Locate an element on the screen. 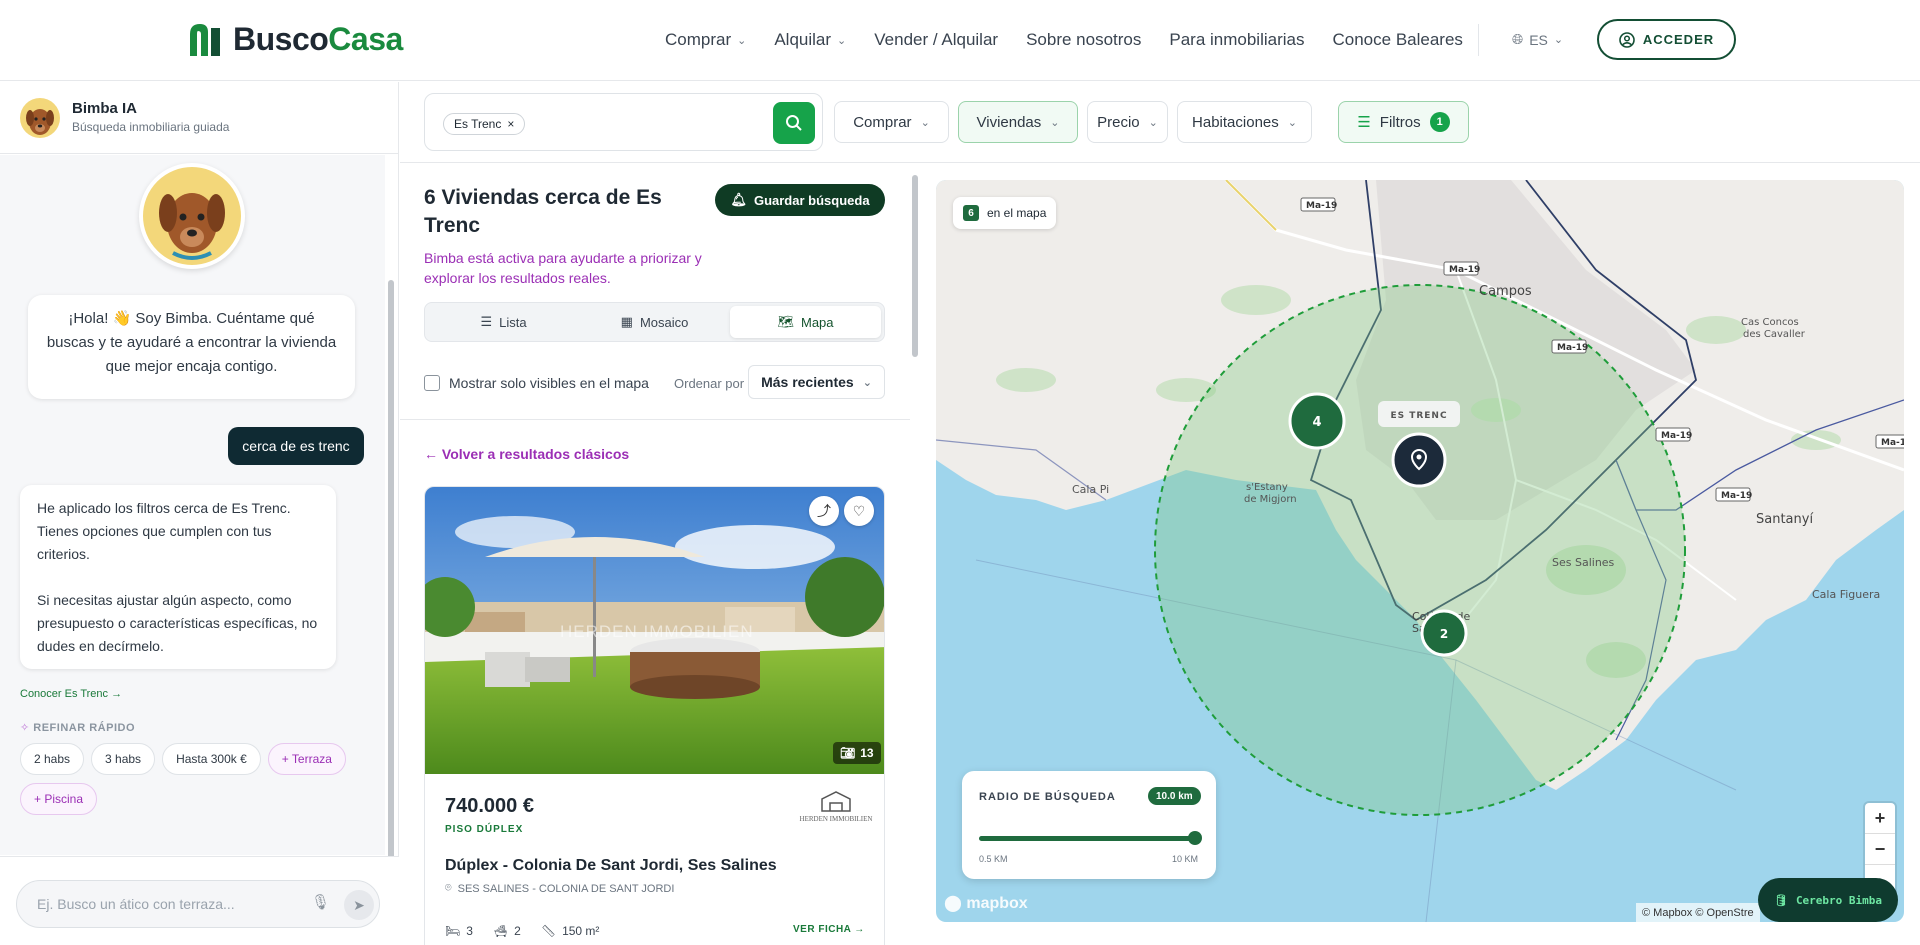 The image size is (1920, 945). chip-terraza: + Terraza is located at coordinates (306, 759).